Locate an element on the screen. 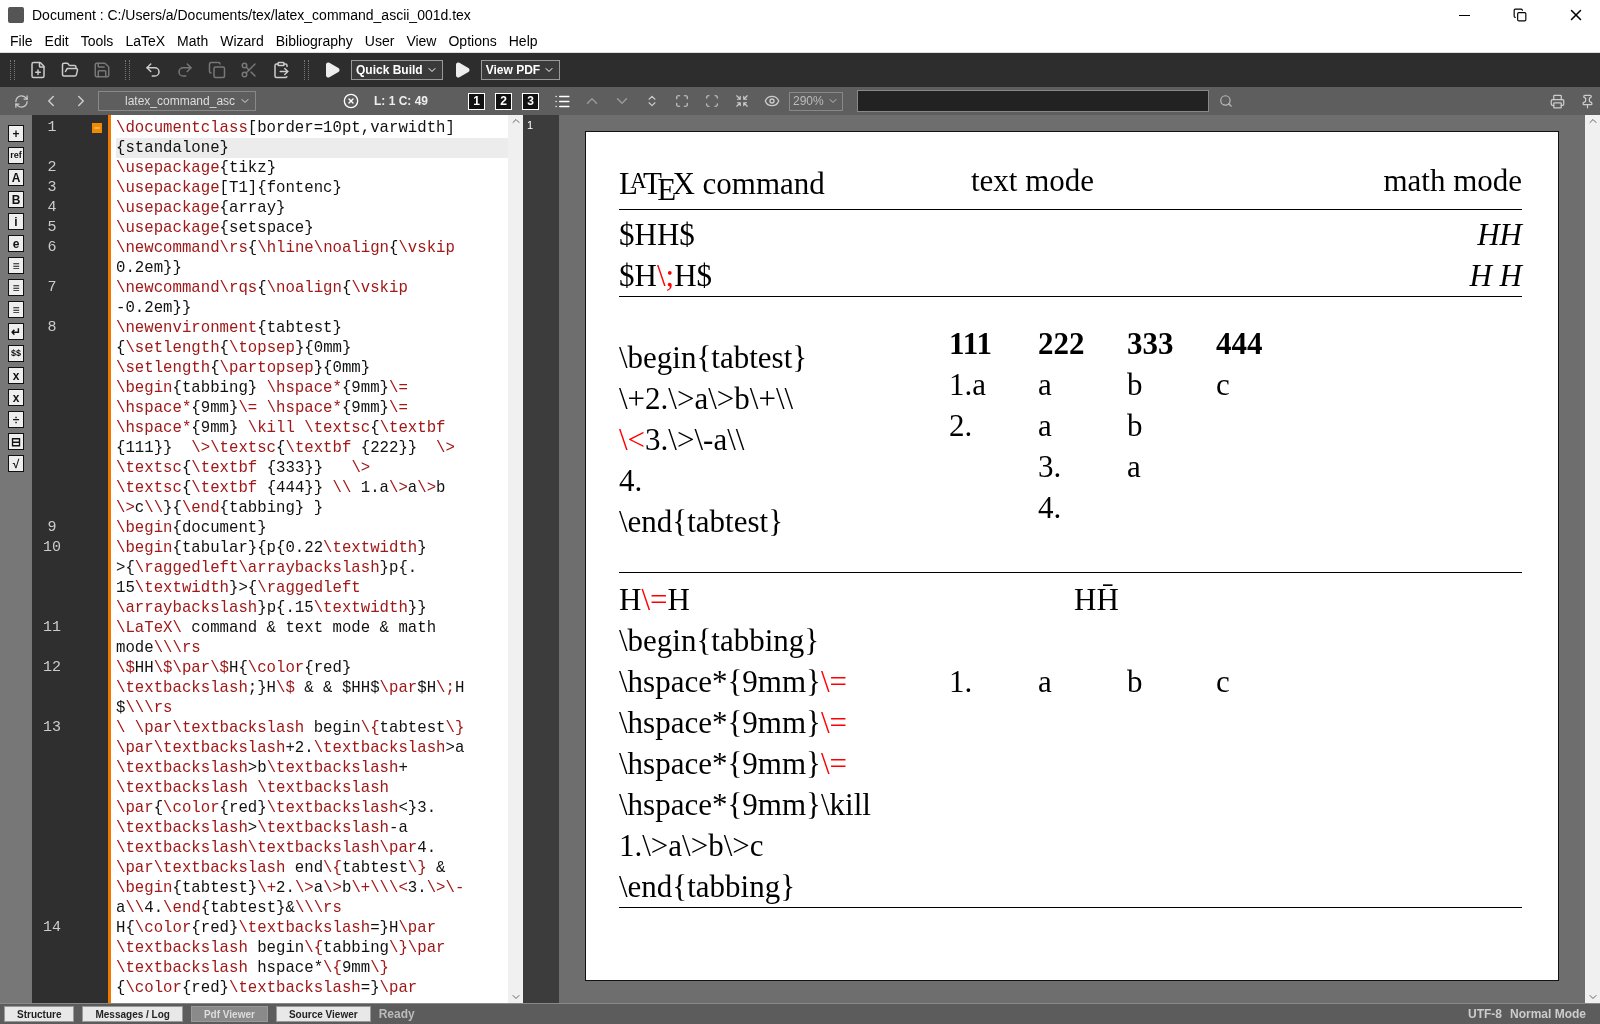 This screenshot has width=1600, height=1024. code-line: \ \par\textbackslash begin\{tabtest\} is located at coordinates (291, 728).